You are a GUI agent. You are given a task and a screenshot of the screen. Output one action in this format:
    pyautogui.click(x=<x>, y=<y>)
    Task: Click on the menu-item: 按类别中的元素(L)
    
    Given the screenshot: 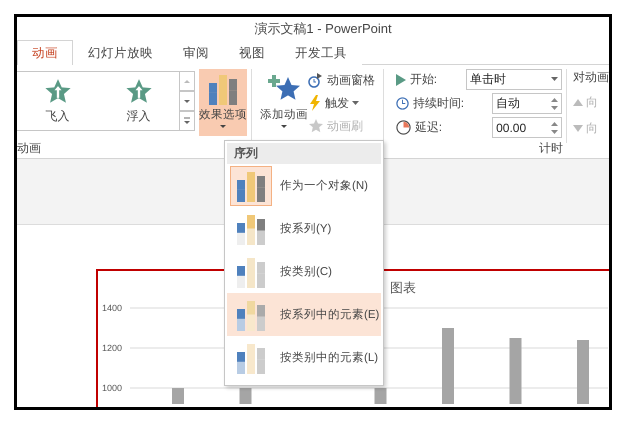 What is the action you would take?
    pyautogui.click(x=304, y=357)
    